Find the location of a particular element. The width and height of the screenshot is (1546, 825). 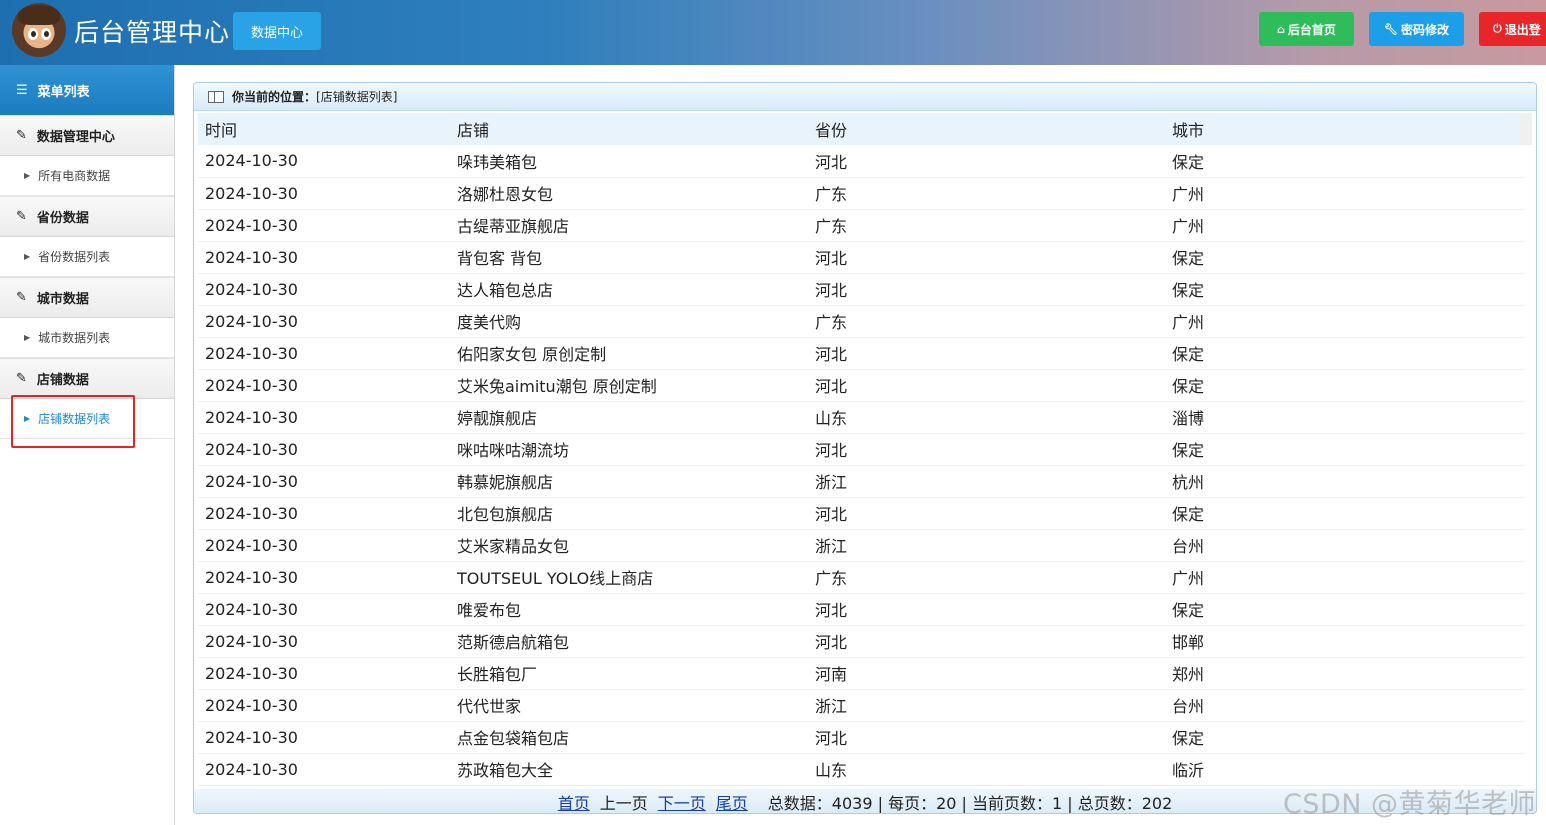

cell-shop: 咪咕咪咕潮流坊 is located at coordinates (629, 449).